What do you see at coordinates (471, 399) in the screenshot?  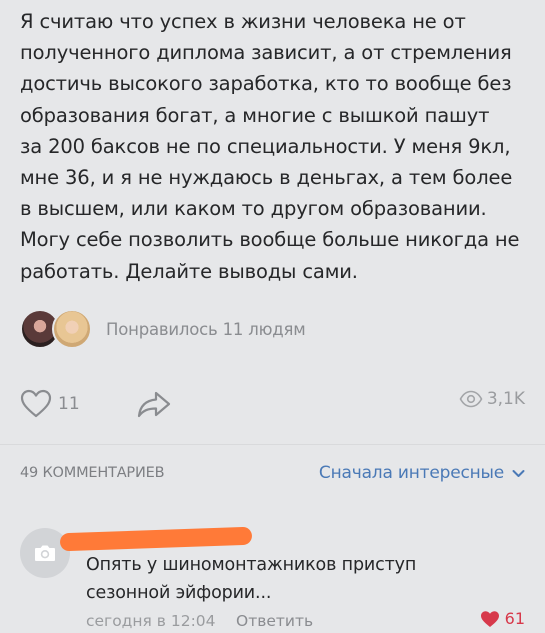 I see `eye-icon` at bounding box center [471, 399].